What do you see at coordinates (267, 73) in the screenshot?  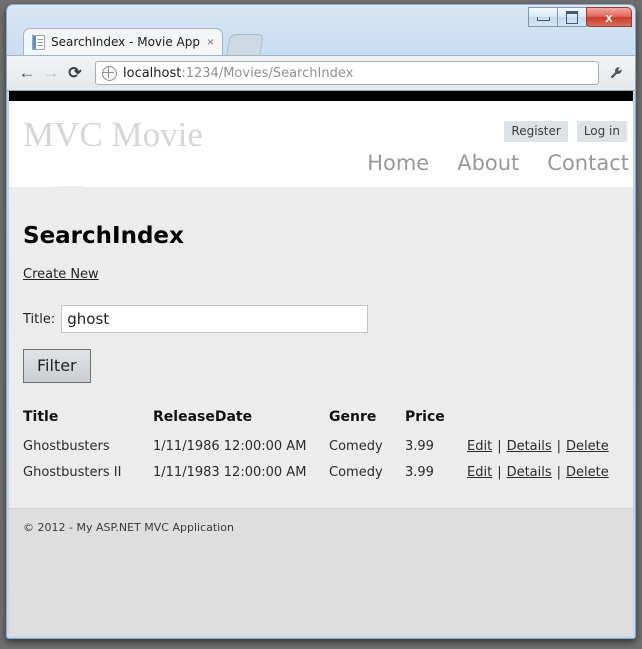 I see `url-path: :1234/Movies/SearchIndex` at bounding box center [267, 73].